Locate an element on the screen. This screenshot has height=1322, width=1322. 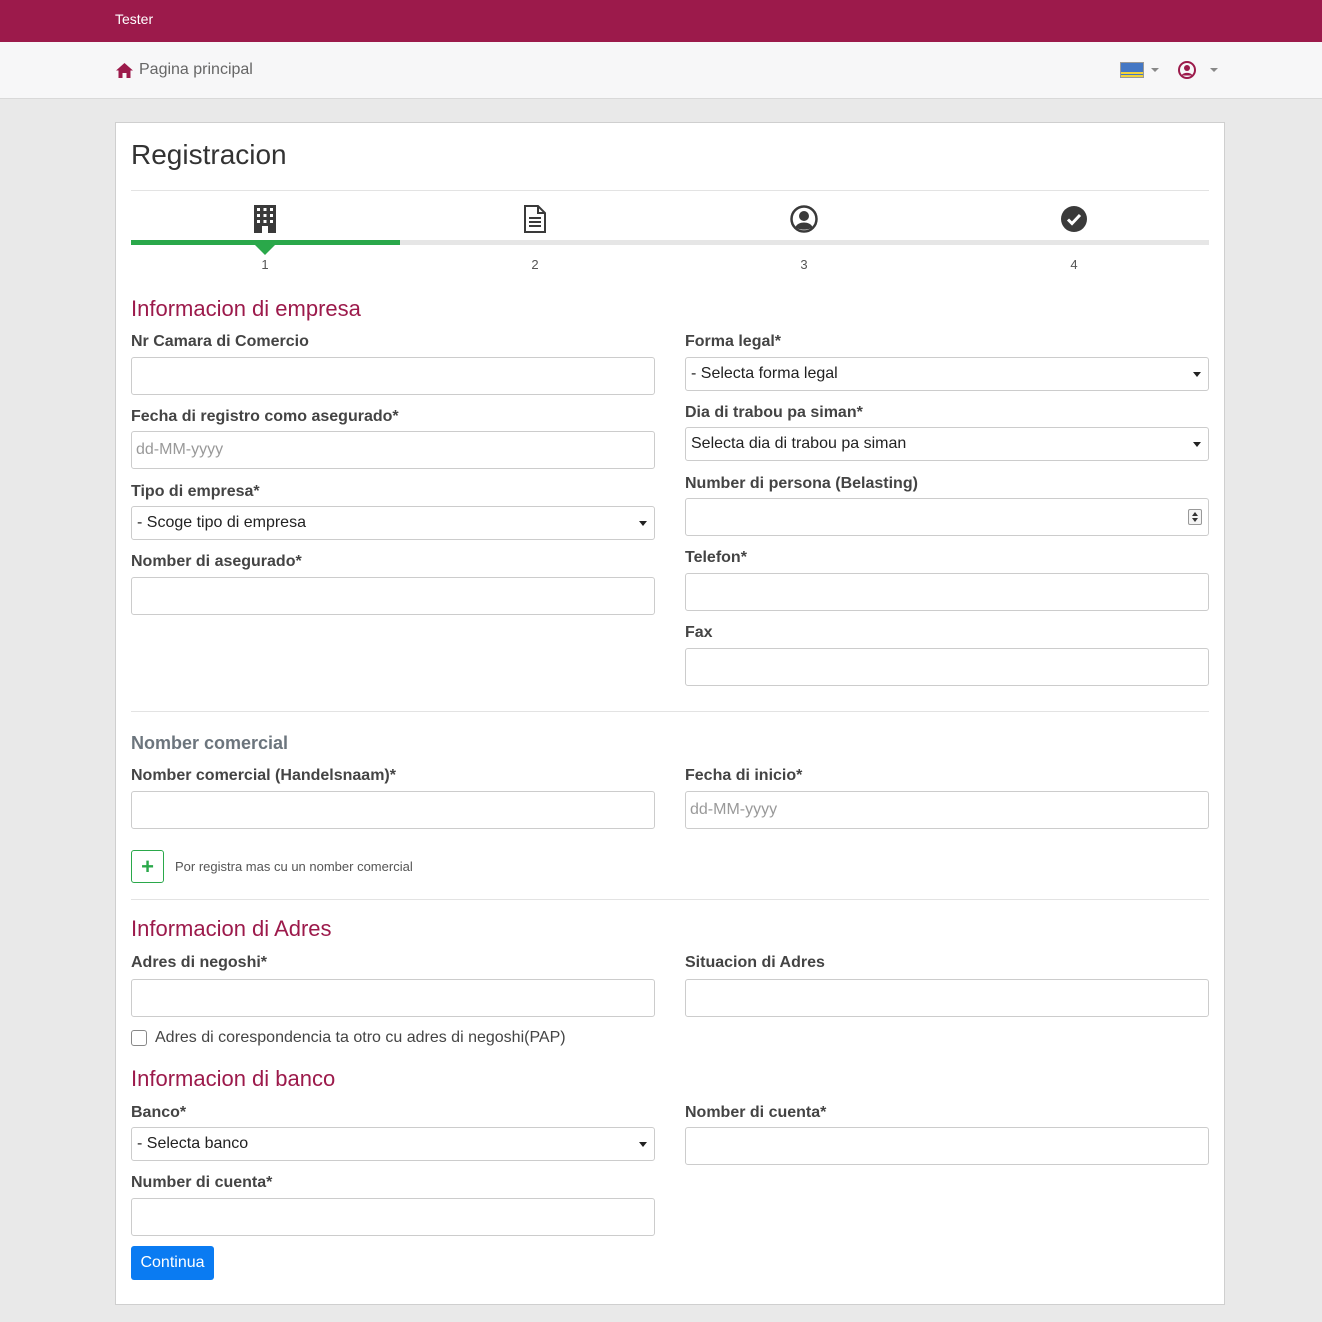
nomber-asegurado-label: Nomber di asegurado* is located at coordinates (216, 561).